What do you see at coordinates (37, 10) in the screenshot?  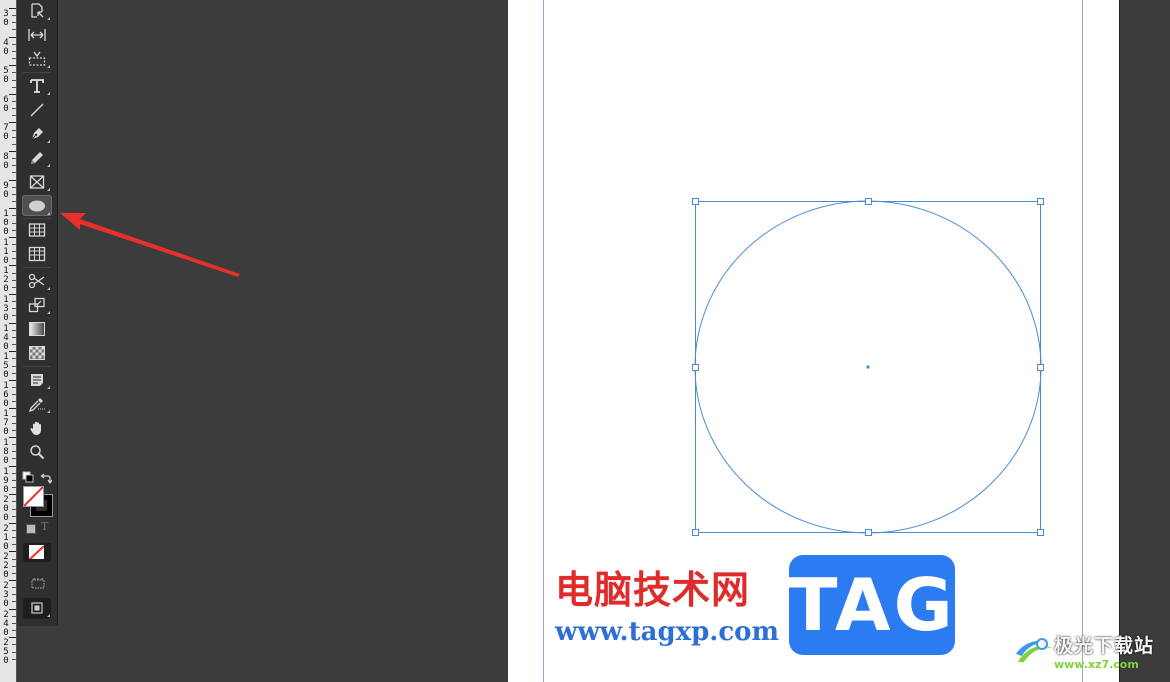 I see `page-tool` at bounding box center [37, 10].